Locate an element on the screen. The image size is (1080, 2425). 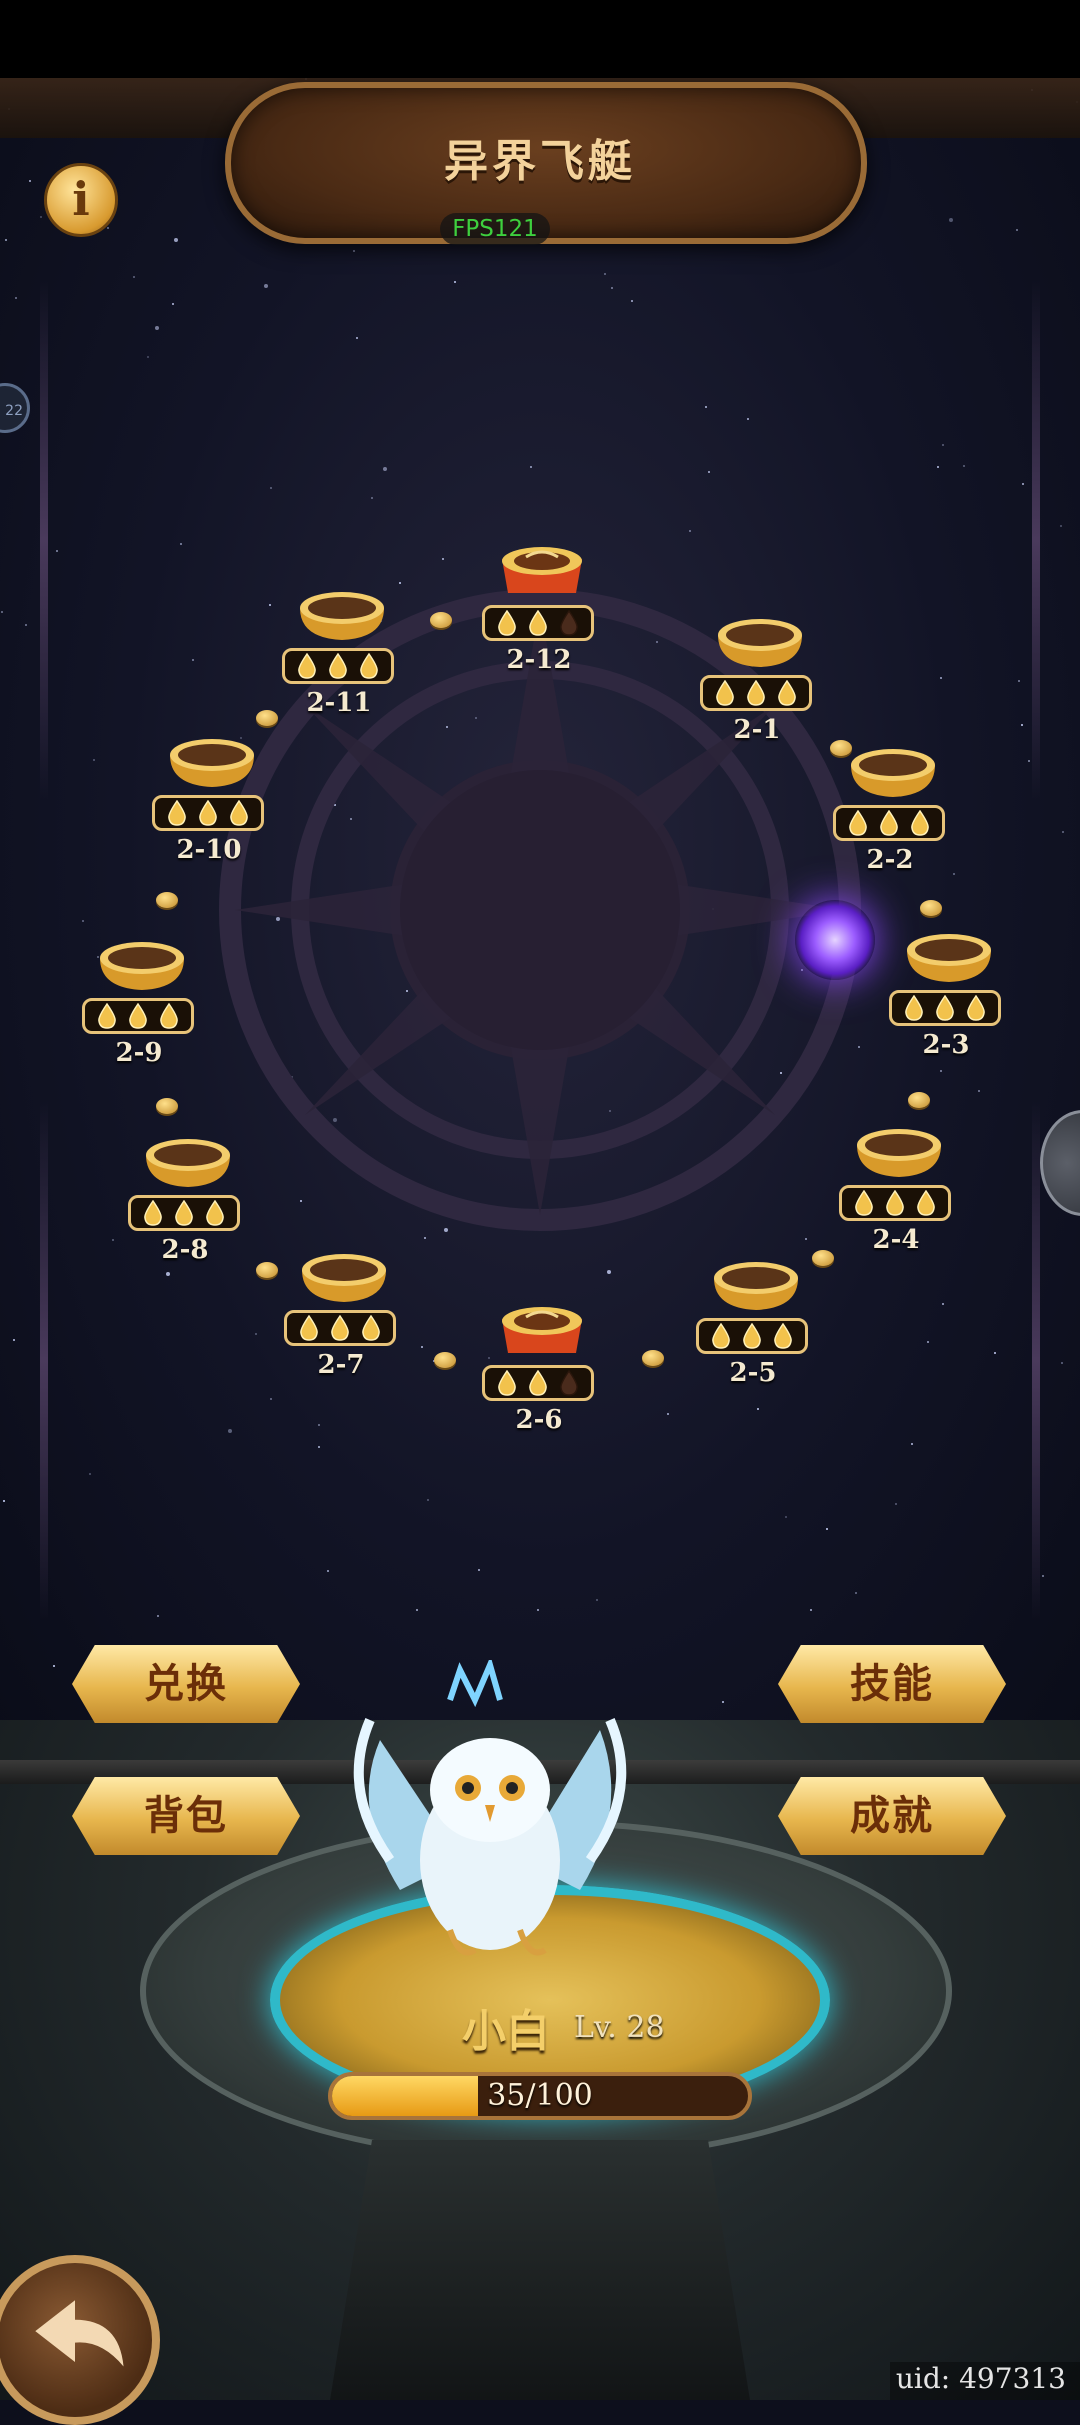
level-node-2-8: 2-8 is located at coordinates (188, 1200).